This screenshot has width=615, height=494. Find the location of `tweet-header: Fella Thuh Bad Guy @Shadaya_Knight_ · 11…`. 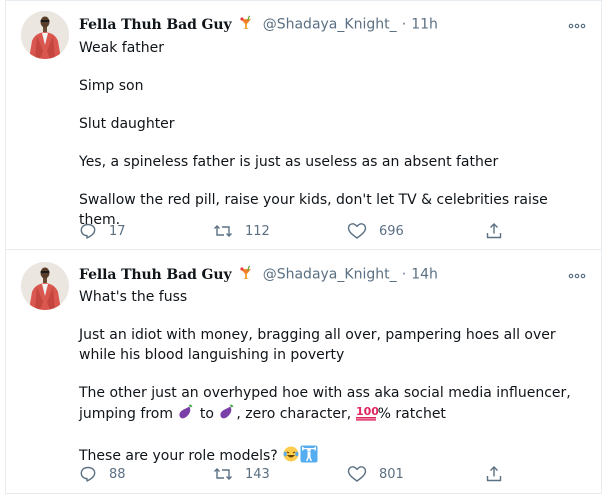

tweet-header: Fella Thuh Bad Guy @Shadaya_Knight_ · 11… is located at coordinates (334, 25).